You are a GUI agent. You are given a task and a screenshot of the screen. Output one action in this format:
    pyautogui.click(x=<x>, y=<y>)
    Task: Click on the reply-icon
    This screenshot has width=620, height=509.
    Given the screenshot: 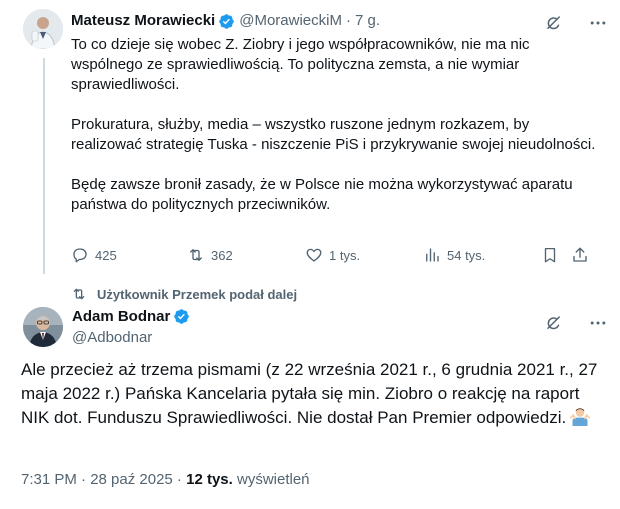 What is the action you would take?
    pyautogui.click(x=80, y=255)
    